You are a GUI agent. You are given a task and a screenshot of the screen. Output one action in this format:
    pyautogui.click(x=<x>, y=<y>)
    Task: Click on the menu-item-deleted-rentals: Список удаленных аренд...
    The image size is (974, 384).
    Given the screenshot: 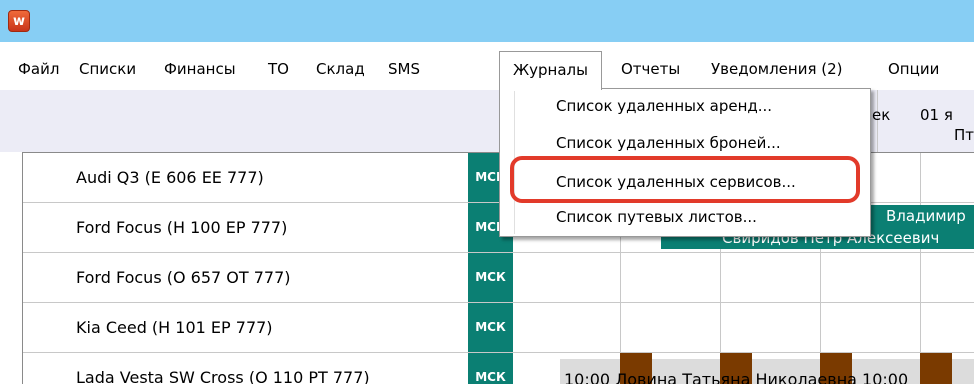 What is the action you would take?
    pyautogui.click(x=664, y=106)
    